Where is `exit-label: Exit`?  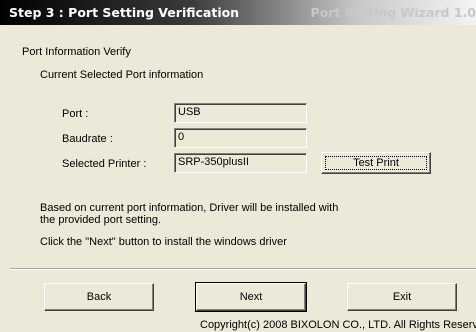
exit-label: Exit is located at coordinates (402, 297).